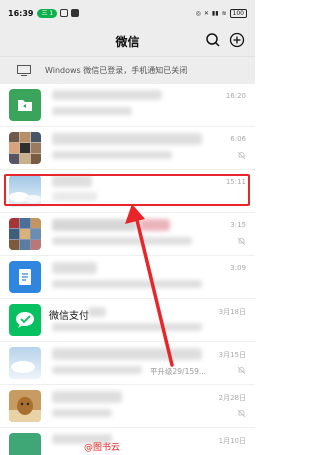  Describe the element at coordinates (102, 448) in the screenshot. I see `watermark: @图书云` at that location.